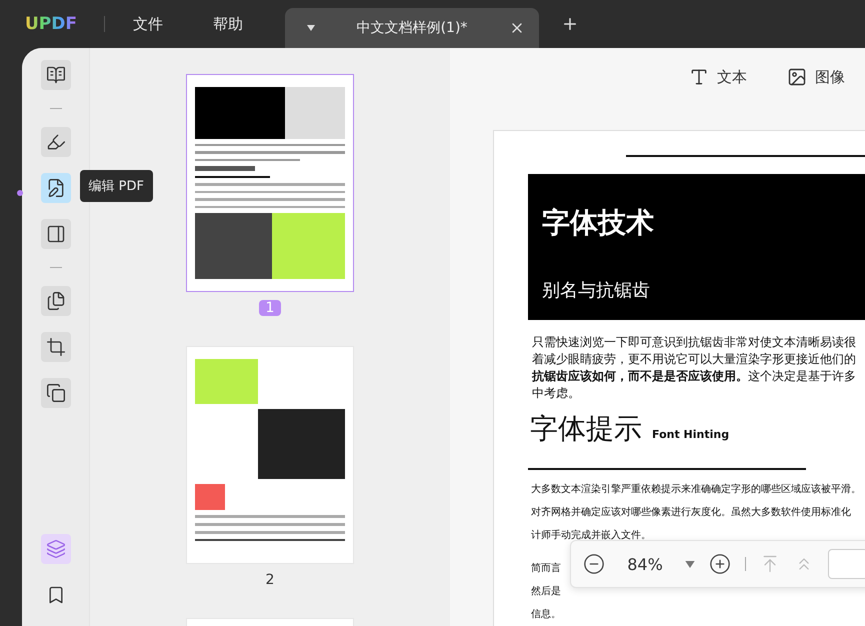  I want to click on paragraph-line: 只需快速浏览一下即可意识到抗锯齿非常对使文本清晰易读很, so click(694, 342).